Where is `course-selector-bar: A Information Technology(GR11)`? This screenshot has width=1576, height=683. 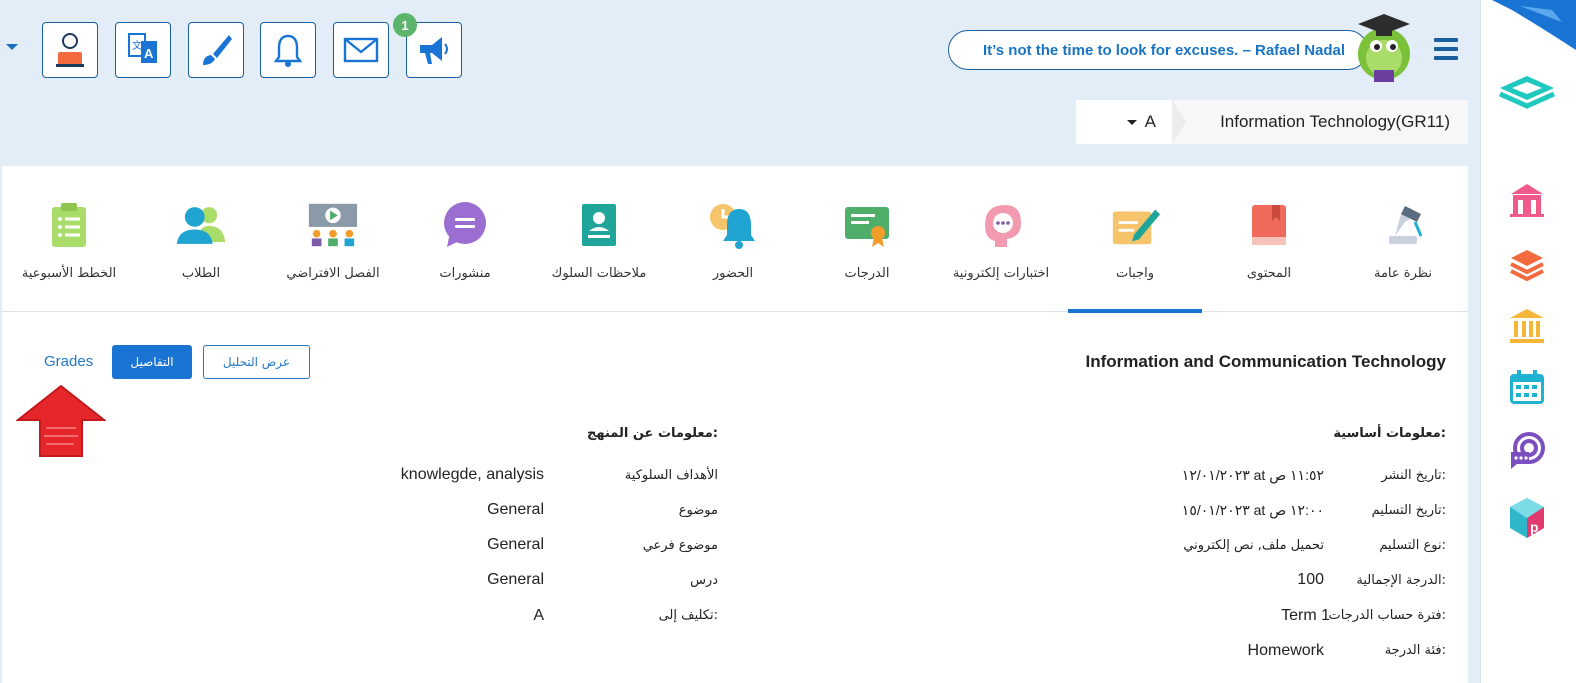
course-selector-bar: A Information Technology(GR11) is located at coordinates (1272, 122).